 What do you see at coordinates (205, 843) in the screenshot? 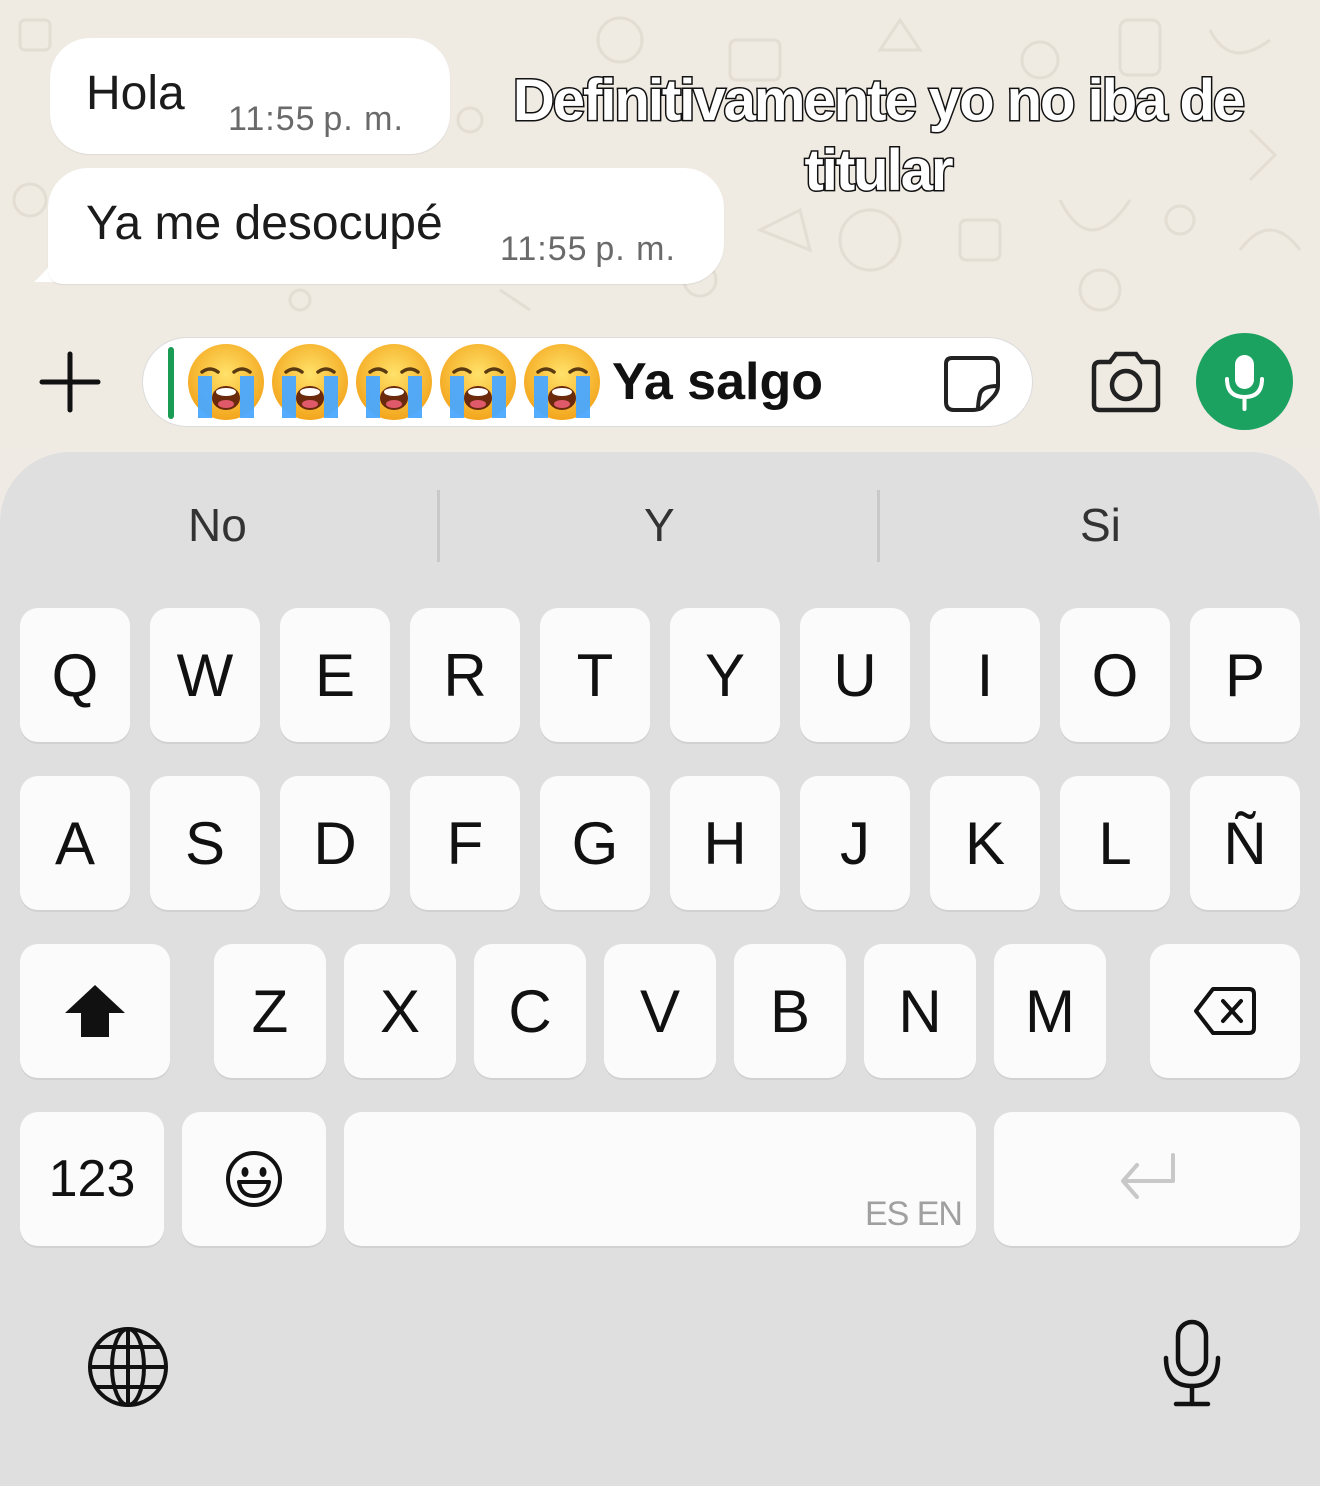
I see `key-s: S` at bounding box center [205, 843].